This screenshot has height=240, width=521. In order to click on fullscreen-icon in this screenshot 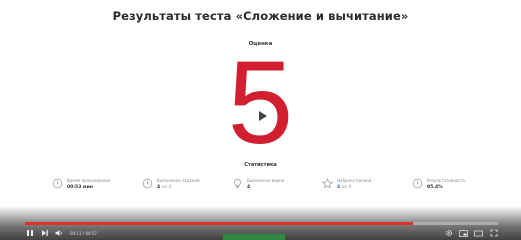, I will do `click(493, 233)`.